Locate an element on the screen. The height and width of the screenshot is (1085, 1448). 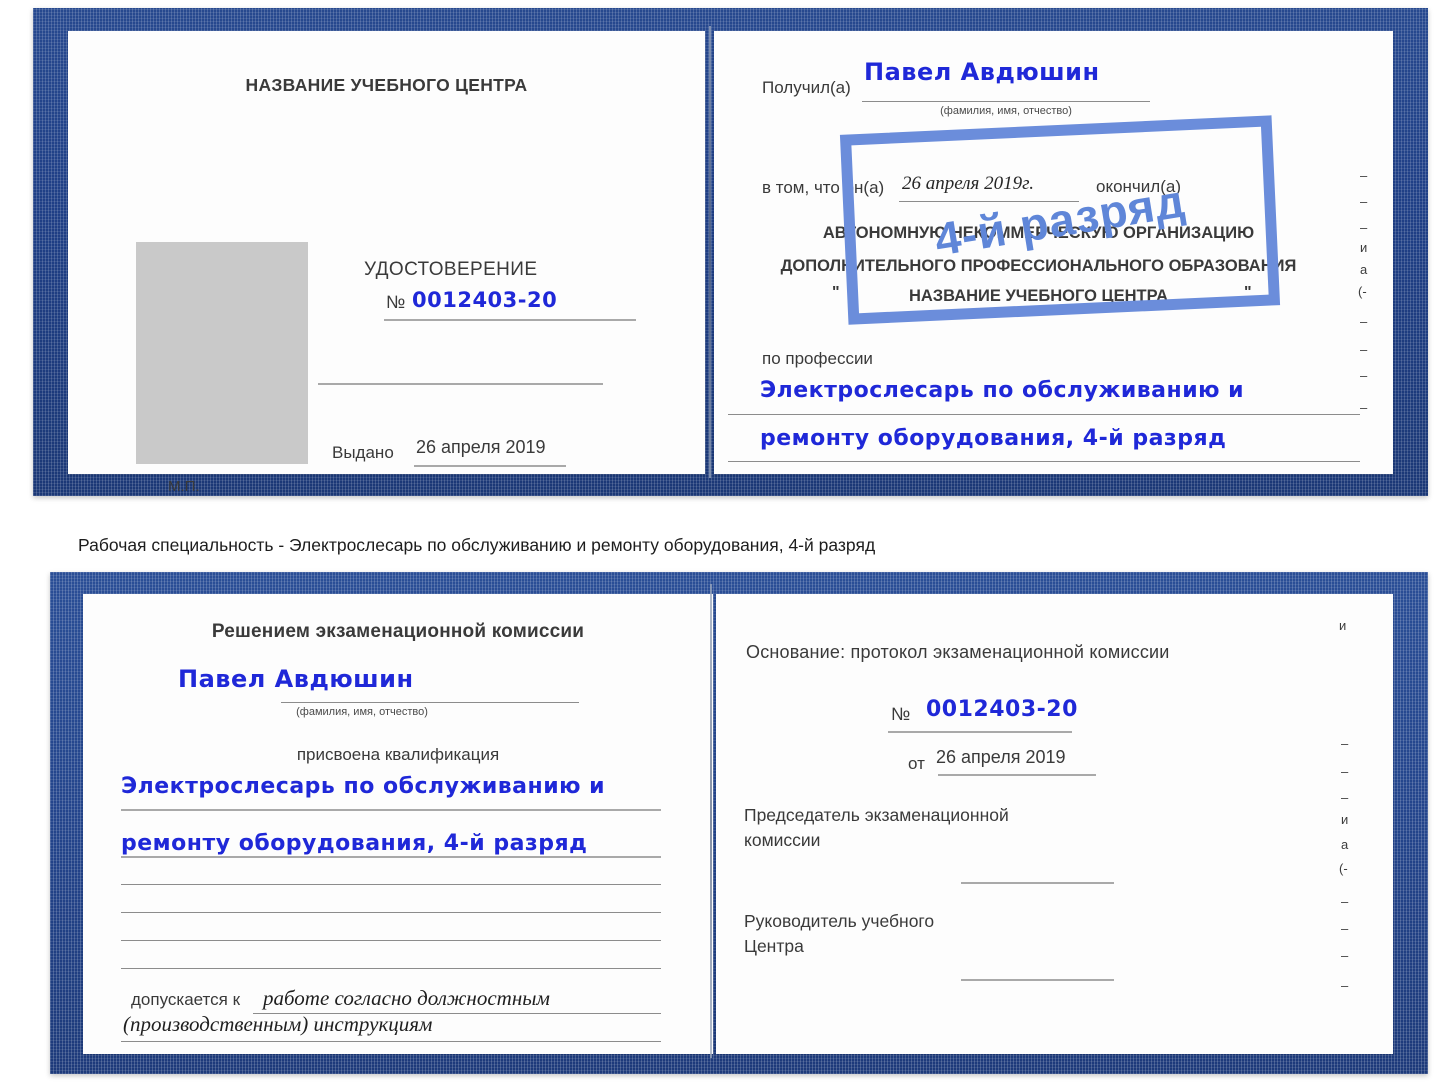
received-rule is located at coordinates (1006, 101).